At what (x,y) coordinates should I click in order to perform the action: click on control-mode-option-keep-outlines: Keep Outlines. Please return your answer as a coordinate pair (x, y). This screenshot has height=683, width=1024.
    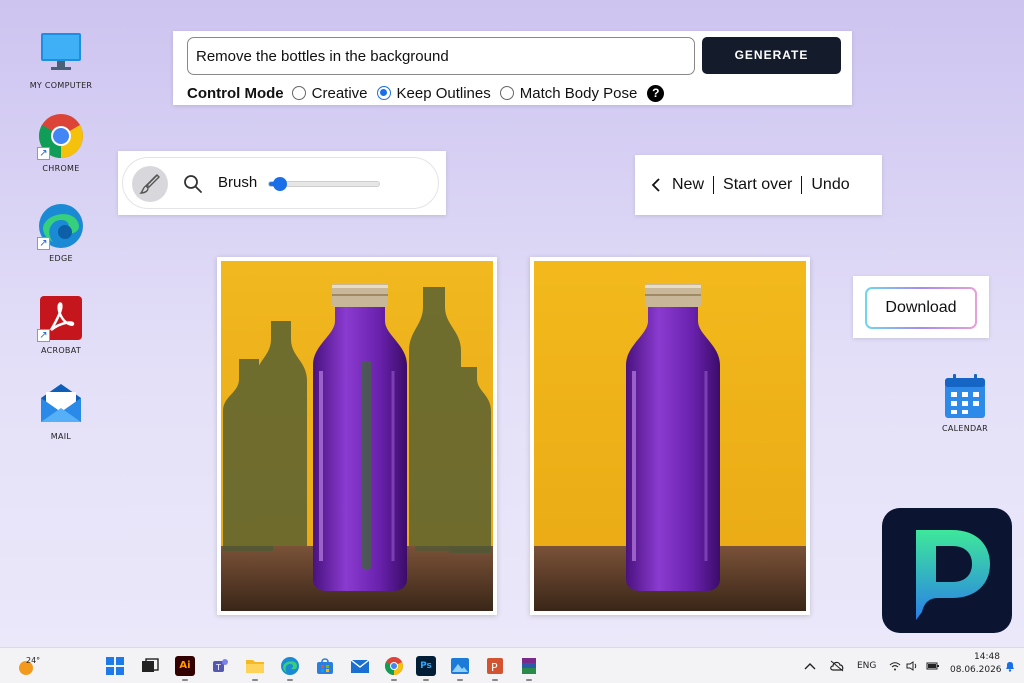
    Looking at the image, I should click on (433, 93).